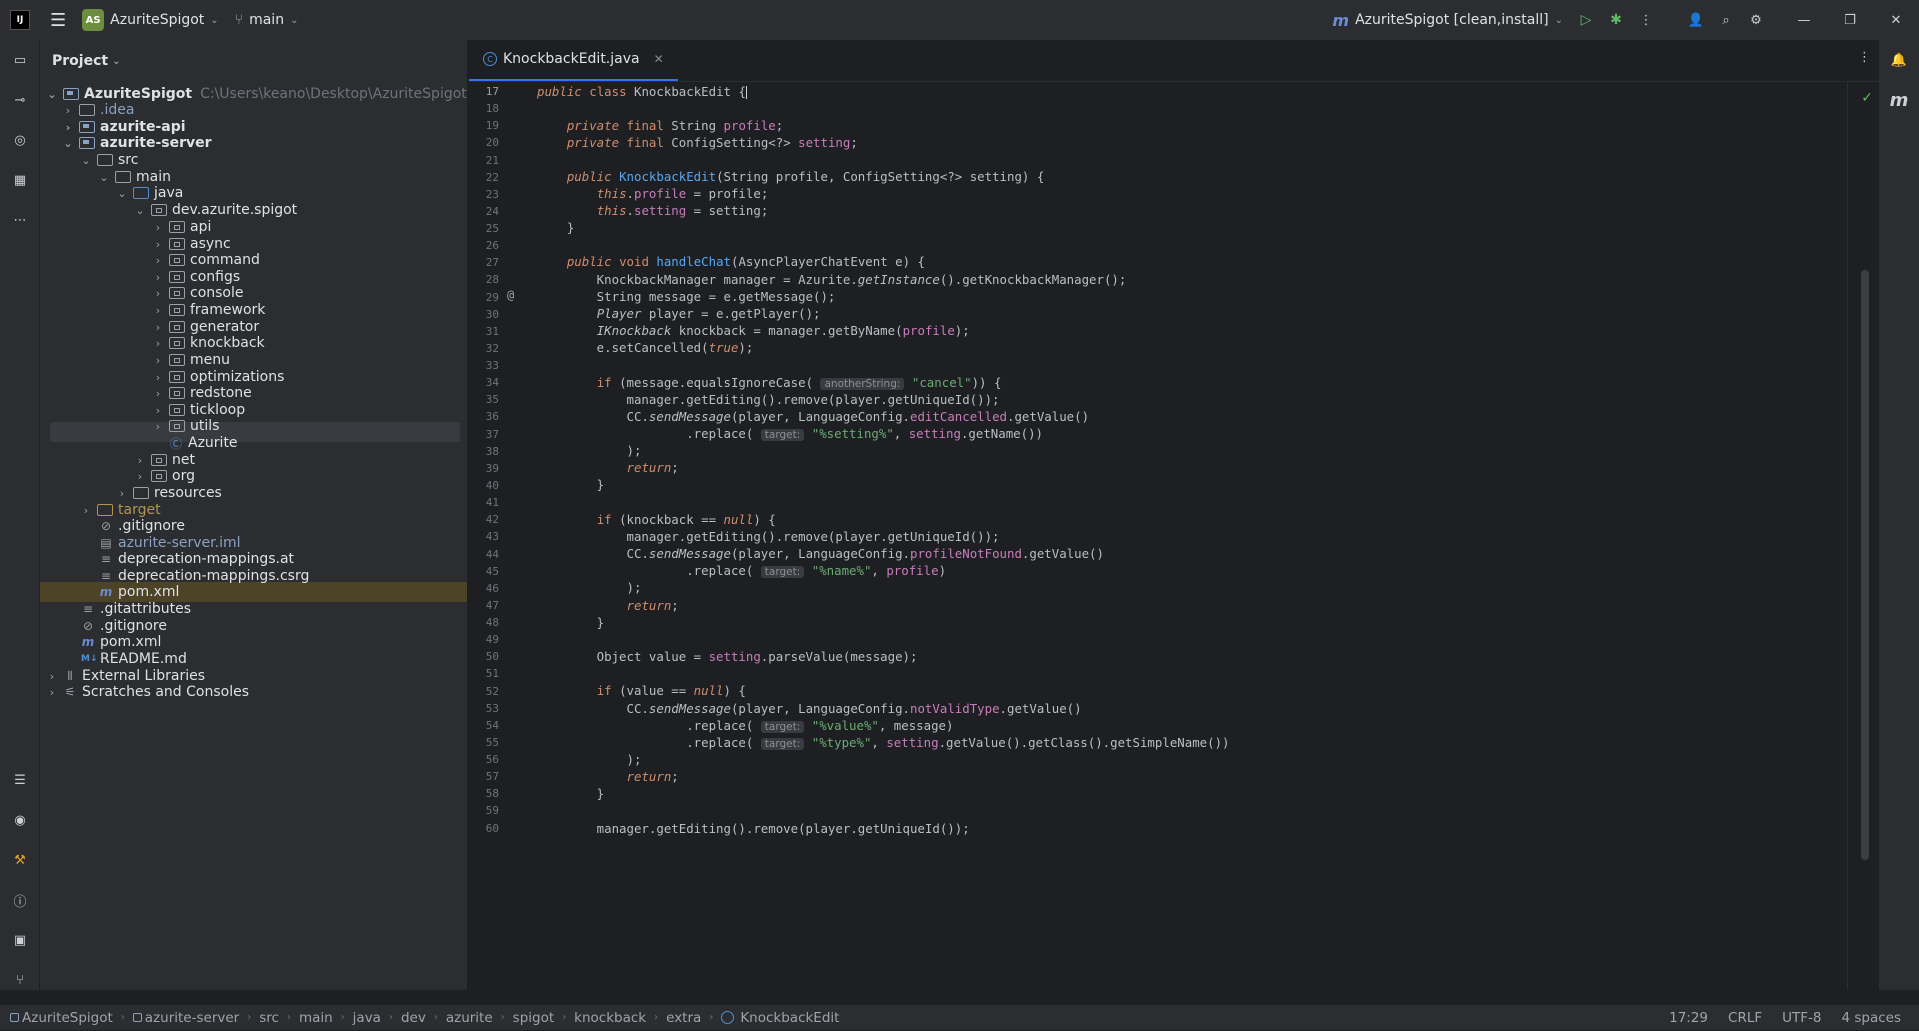  What do you see at coordinates (484, 605) in the screenshot?
I see `line-number: 47` at bounding box center [484, 605].